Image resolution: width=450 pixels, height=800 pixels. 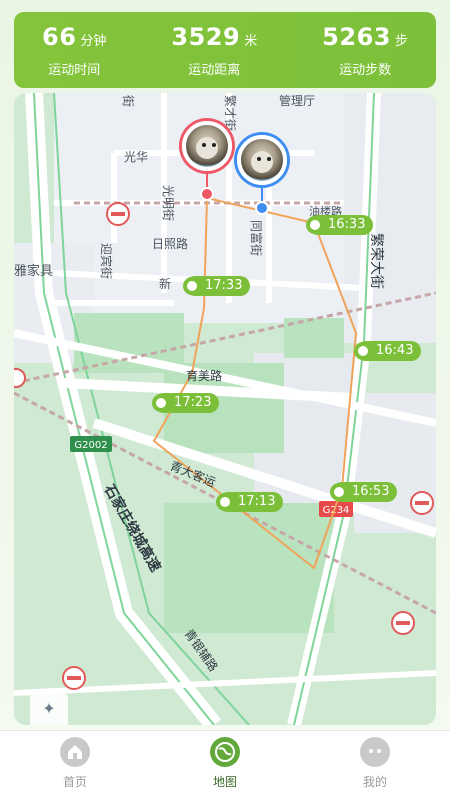 I want to click on stat-distance: 3529 米 运动距离, so click(x=214, y=50).